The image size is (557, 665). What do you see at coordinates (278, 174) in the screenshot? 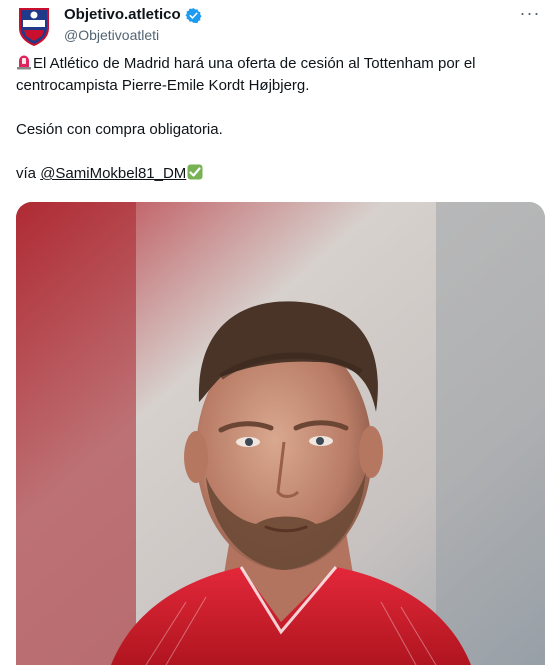
I see `tweet-paragraph-3: vía @SamiMokbel81_DM` at bounding box center [278, 174].